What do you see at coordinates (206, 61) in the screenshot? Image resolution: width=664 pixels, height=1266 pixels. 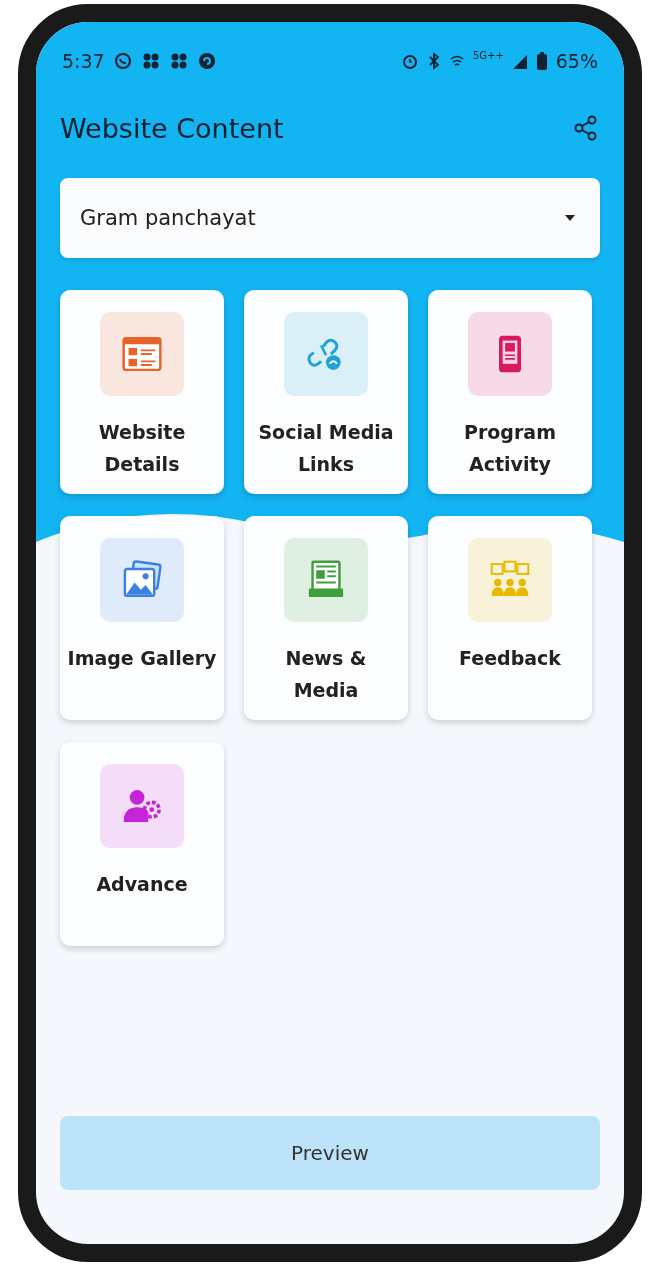 I see `circle-icon` at bounding box center [206, 61].